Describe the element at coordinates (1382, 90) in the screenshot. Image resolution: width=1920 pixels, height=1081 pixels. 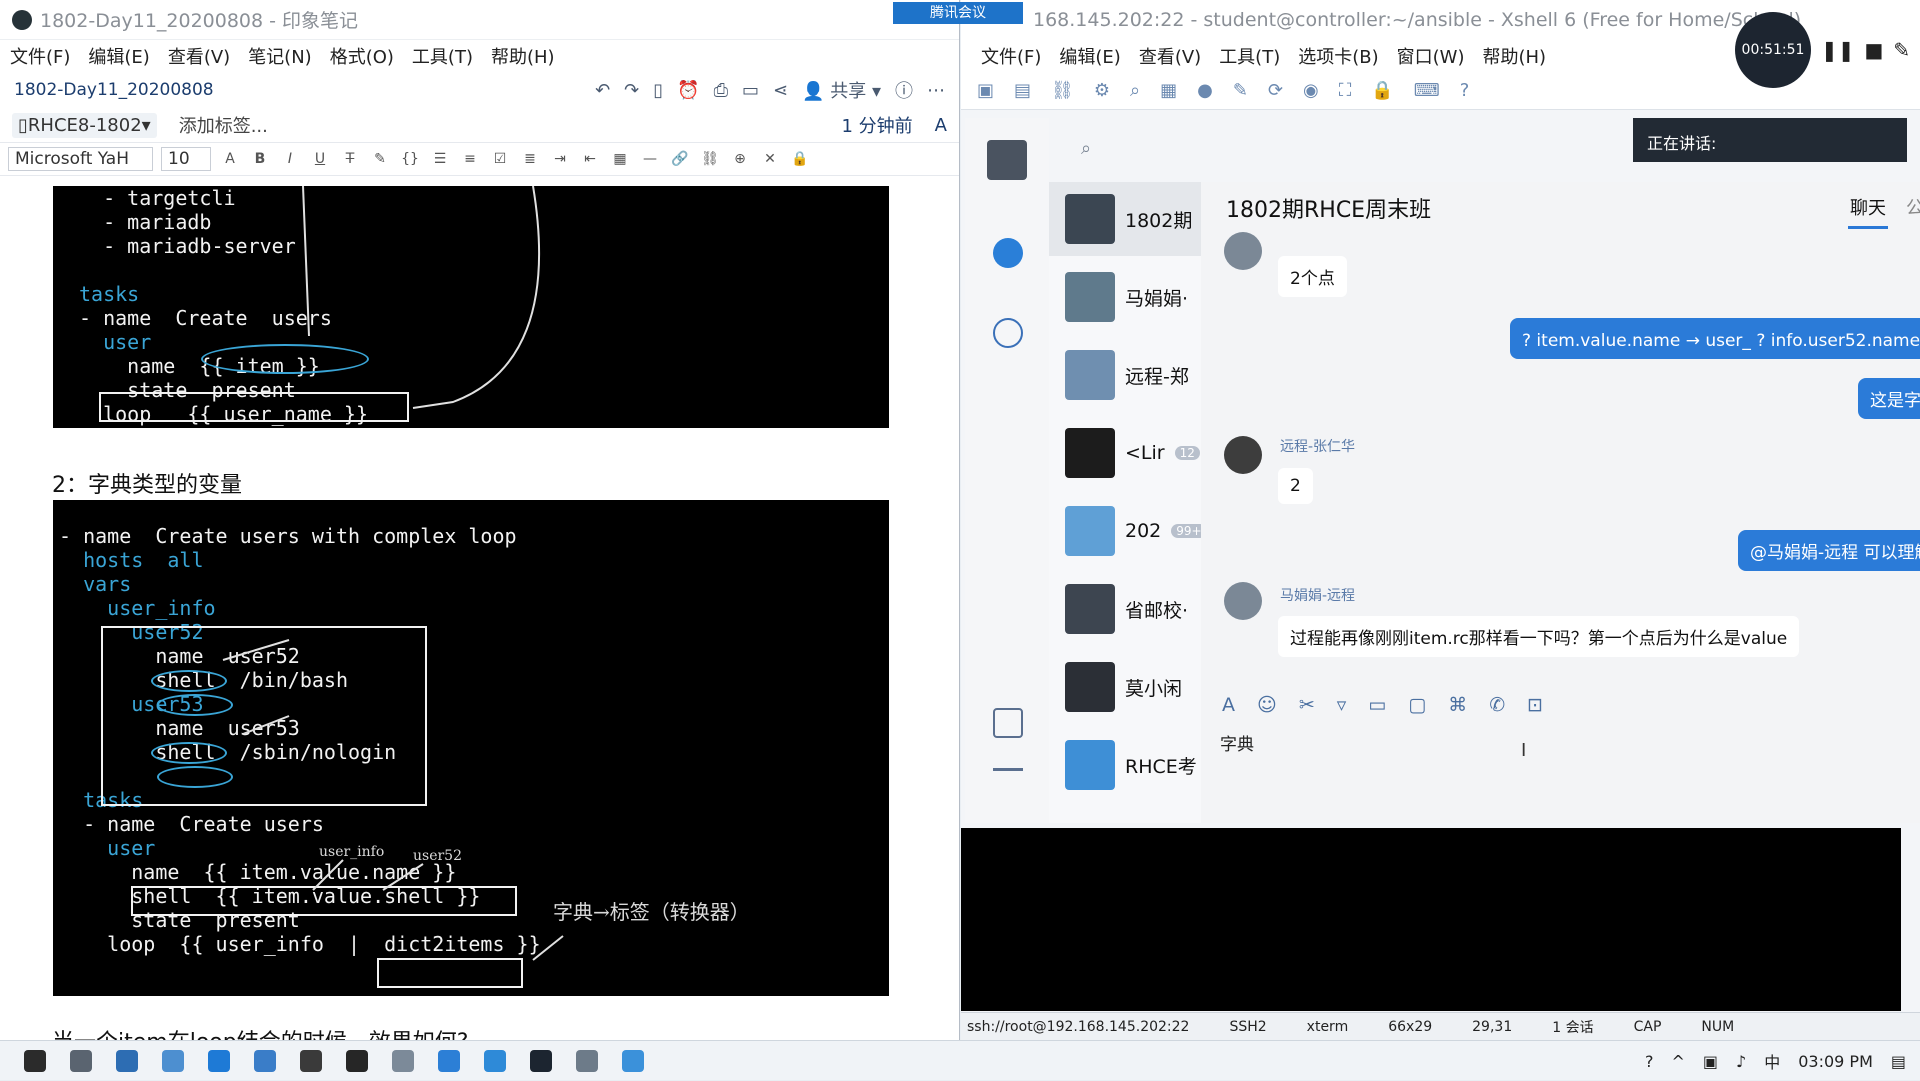
I see `lock-screen-icon: 🔒` at that location.